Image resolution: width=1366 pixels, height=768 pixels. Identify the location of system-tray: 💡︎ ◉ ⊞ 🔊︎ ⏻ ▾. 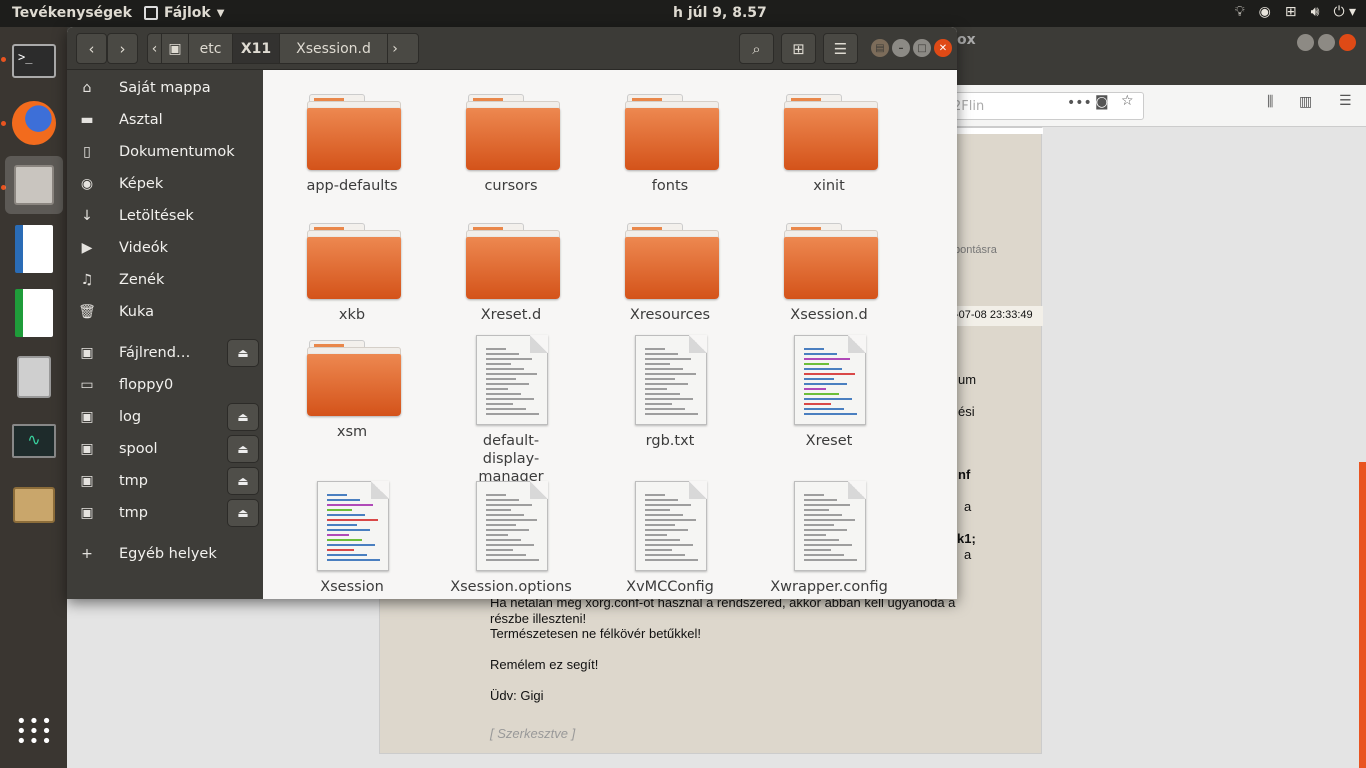
(1295, 12).